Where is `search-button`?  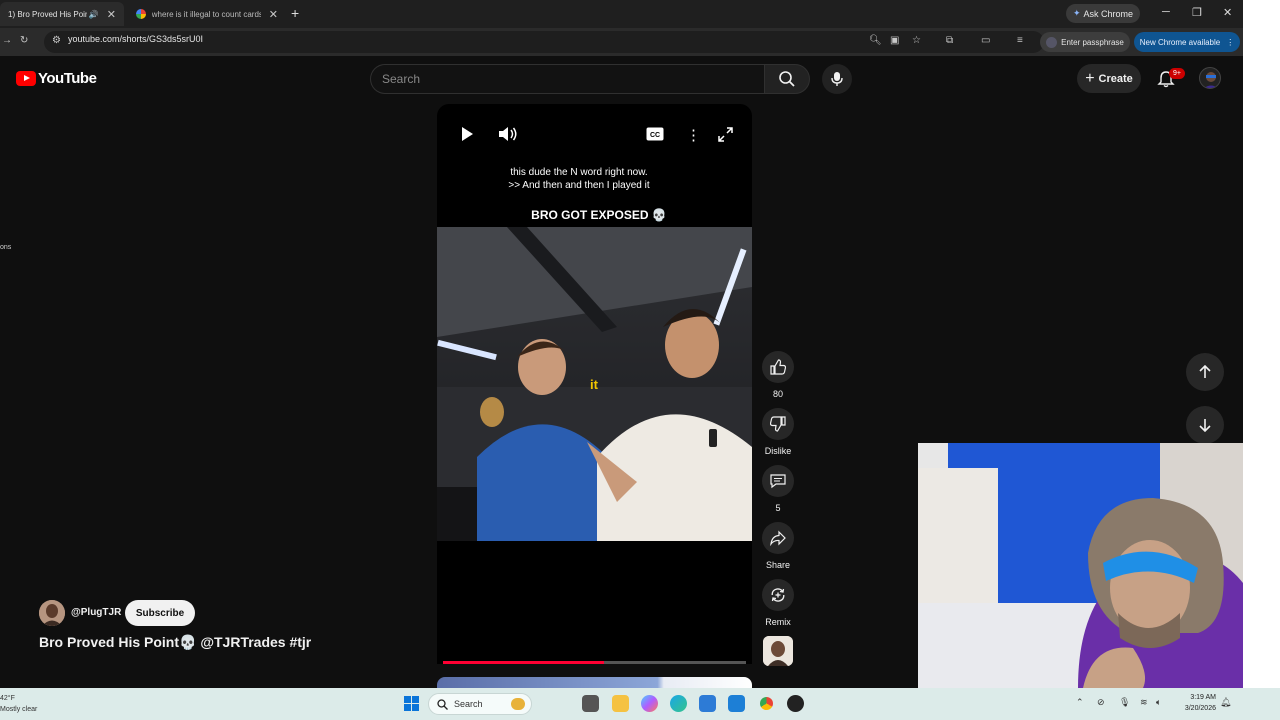 search-button is located at coordinates (787, 79).